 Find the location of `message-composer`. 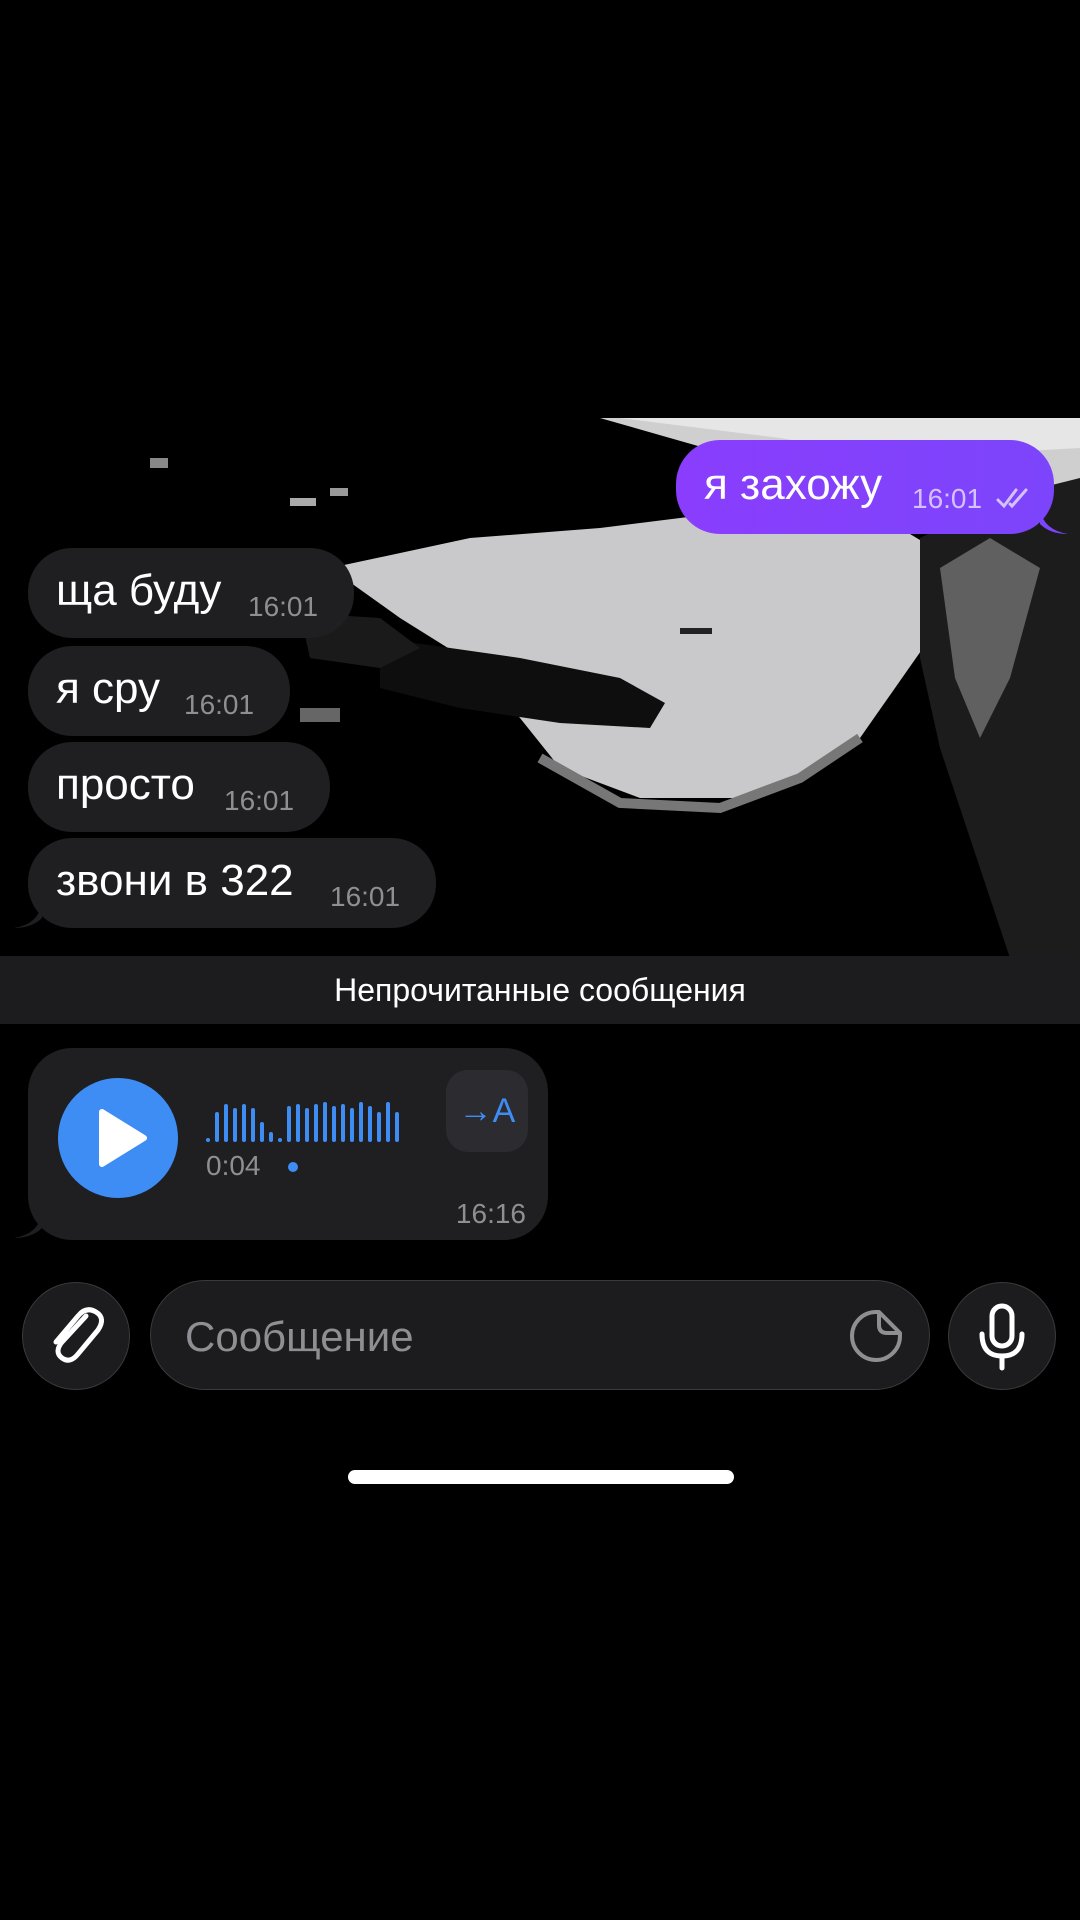

message-composer is located at coordinates (540, 1336).